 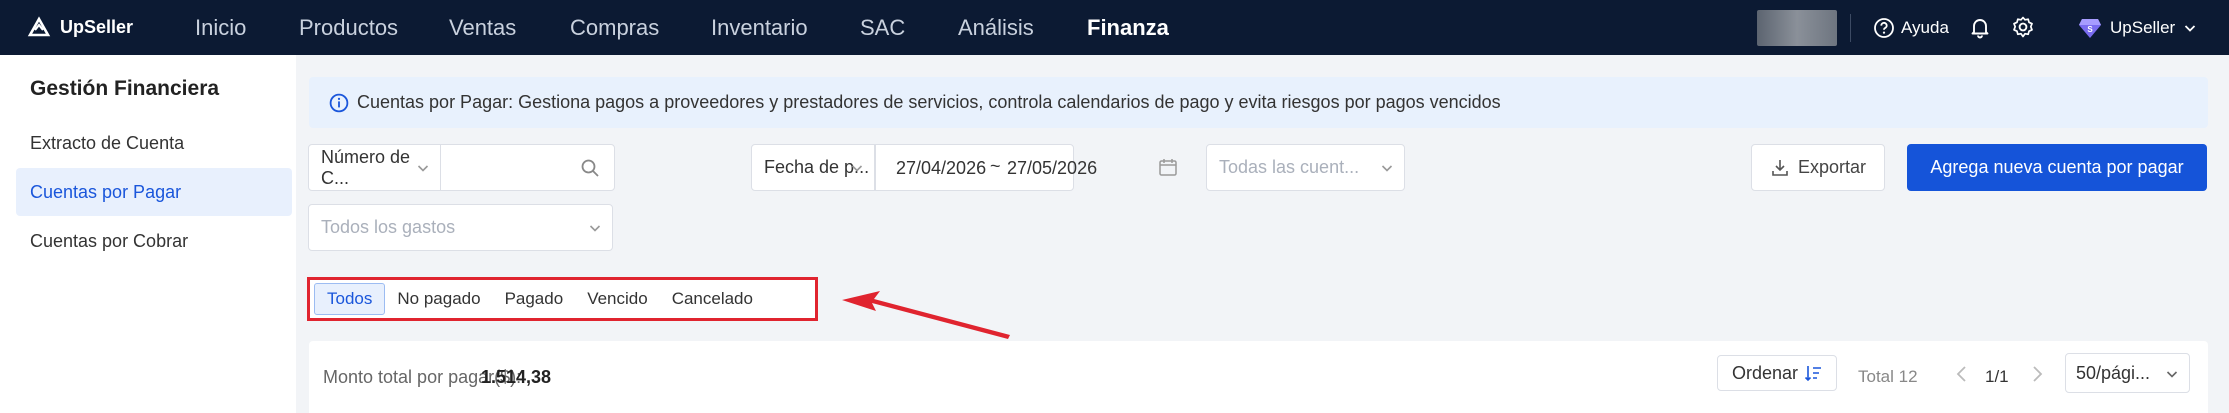 I want to click on tab-vencido: Vencido, so click(x=617, y=299).